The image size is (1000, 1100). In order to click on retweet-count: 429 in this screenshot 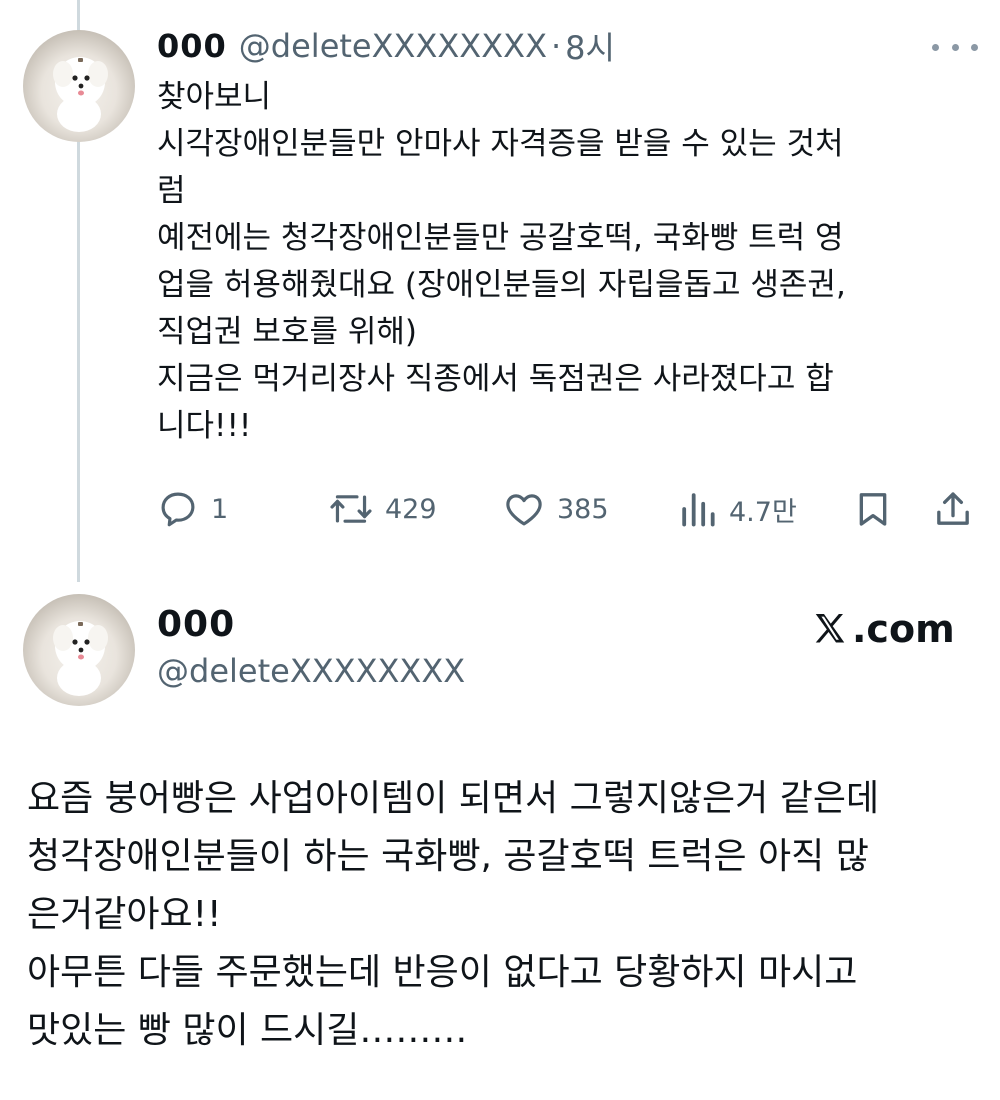, I will do `click(411, 509)`.